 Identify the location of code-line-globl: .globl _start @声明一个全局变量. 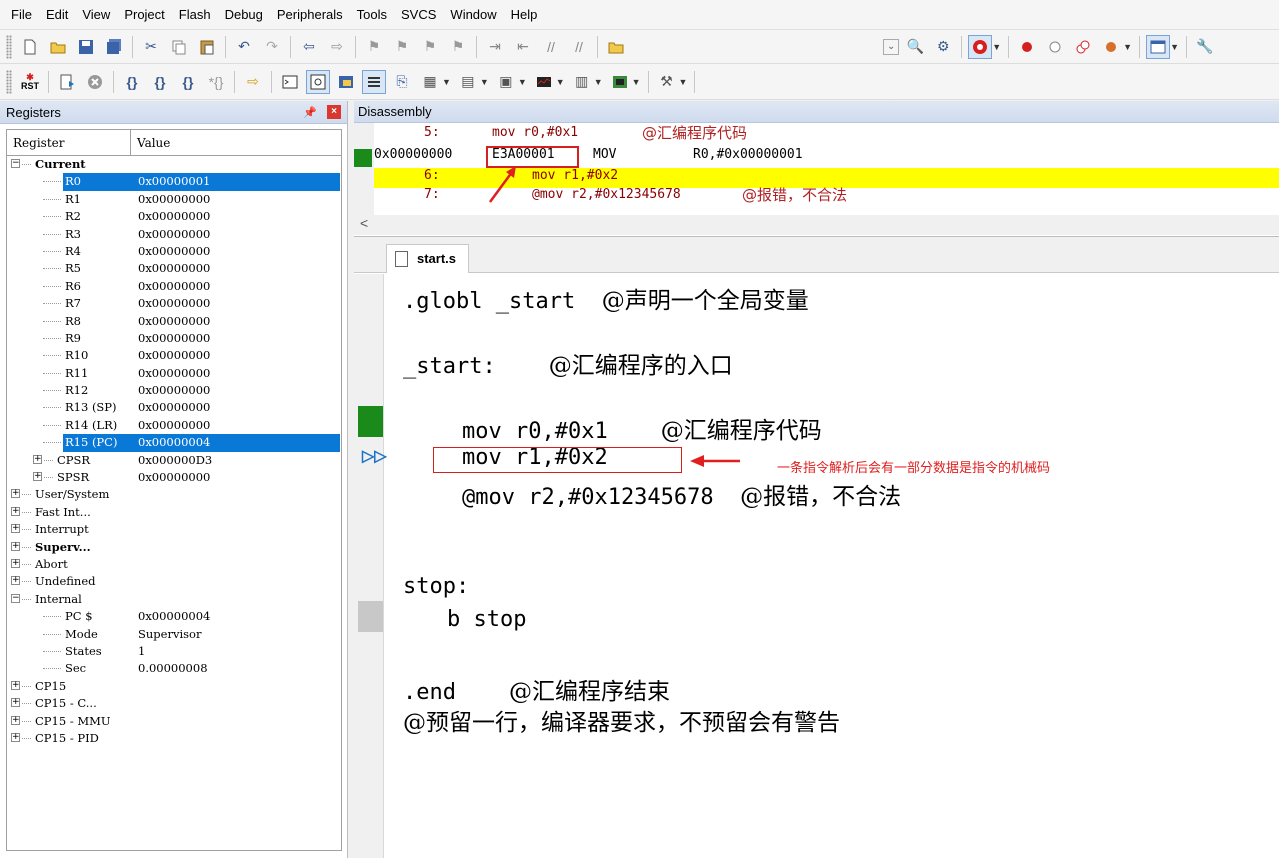
(606, 298).